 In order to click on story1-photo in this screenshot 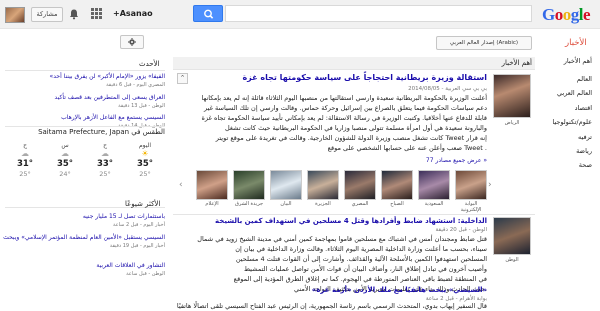, I will do `click(512, 96)`.